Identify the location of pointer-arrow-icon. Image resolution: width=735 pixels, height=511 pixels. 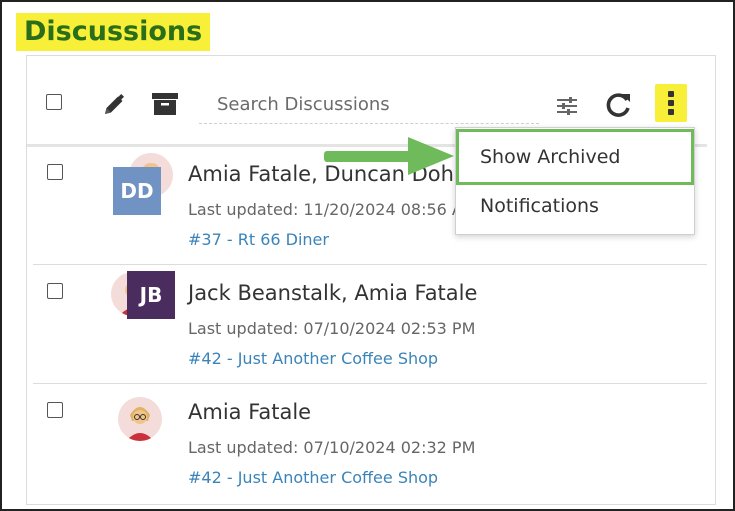
(389, 156).